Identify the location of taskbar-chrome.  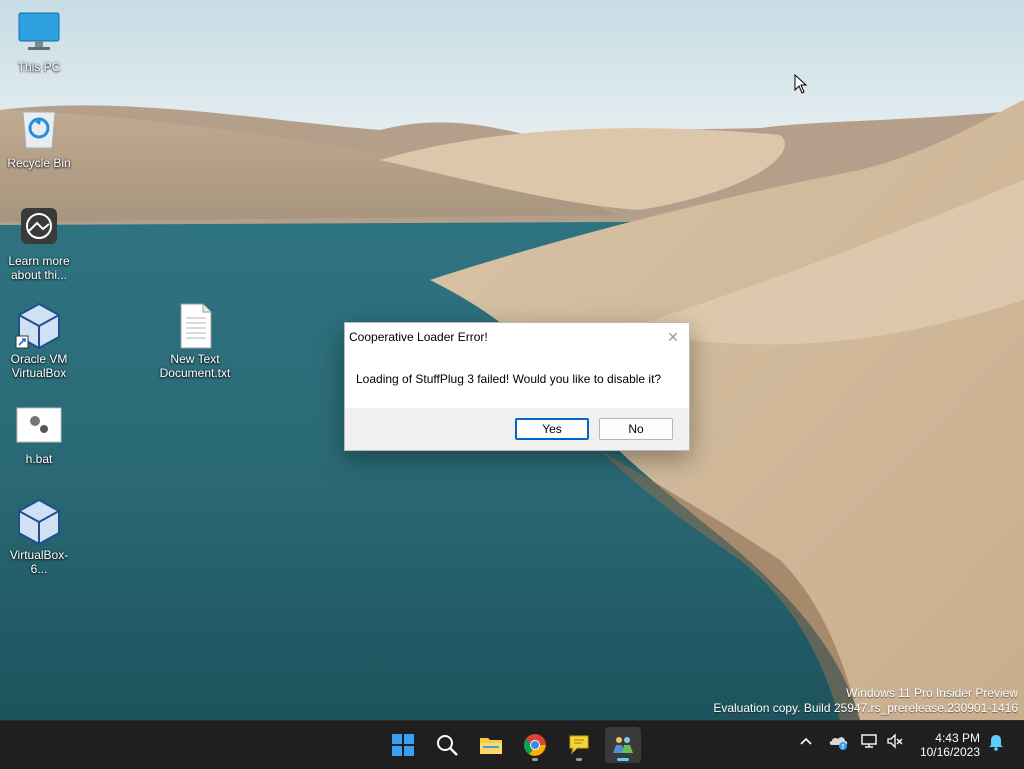
(535, 745).